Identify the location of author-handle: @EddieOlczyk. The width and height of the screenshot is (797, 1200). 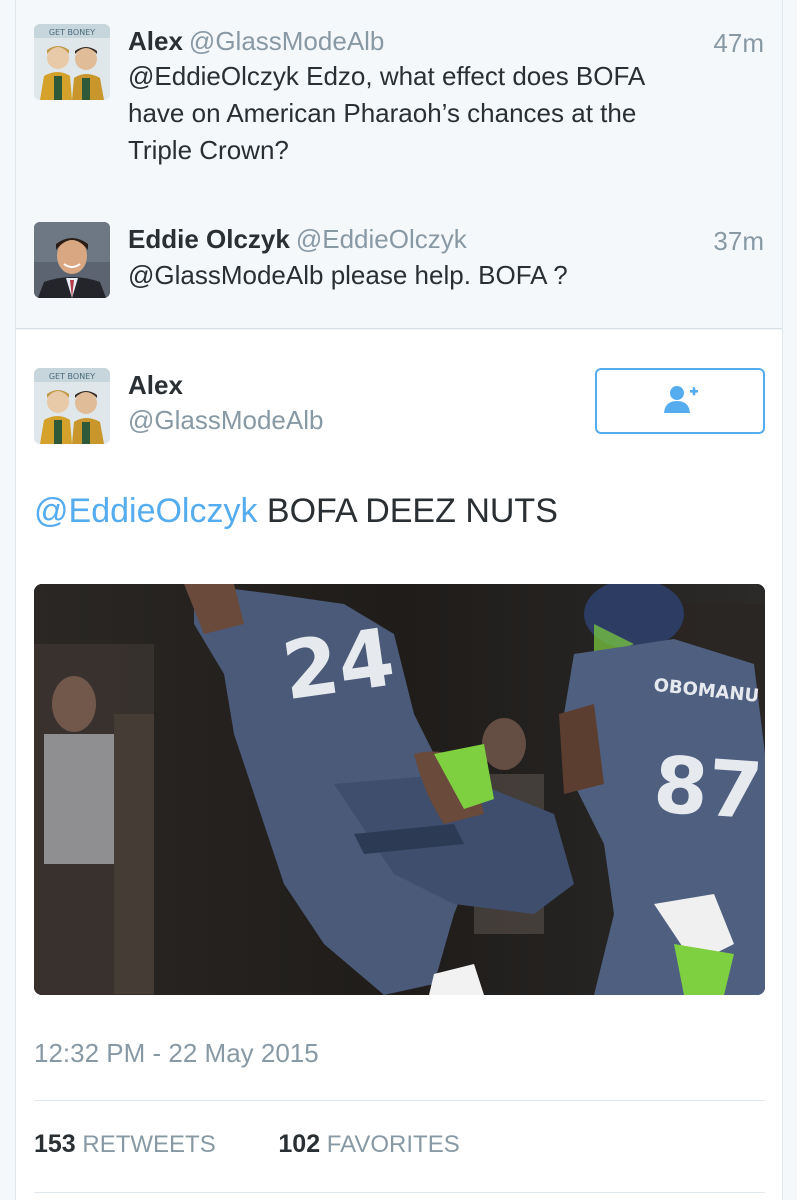
(381, 239).